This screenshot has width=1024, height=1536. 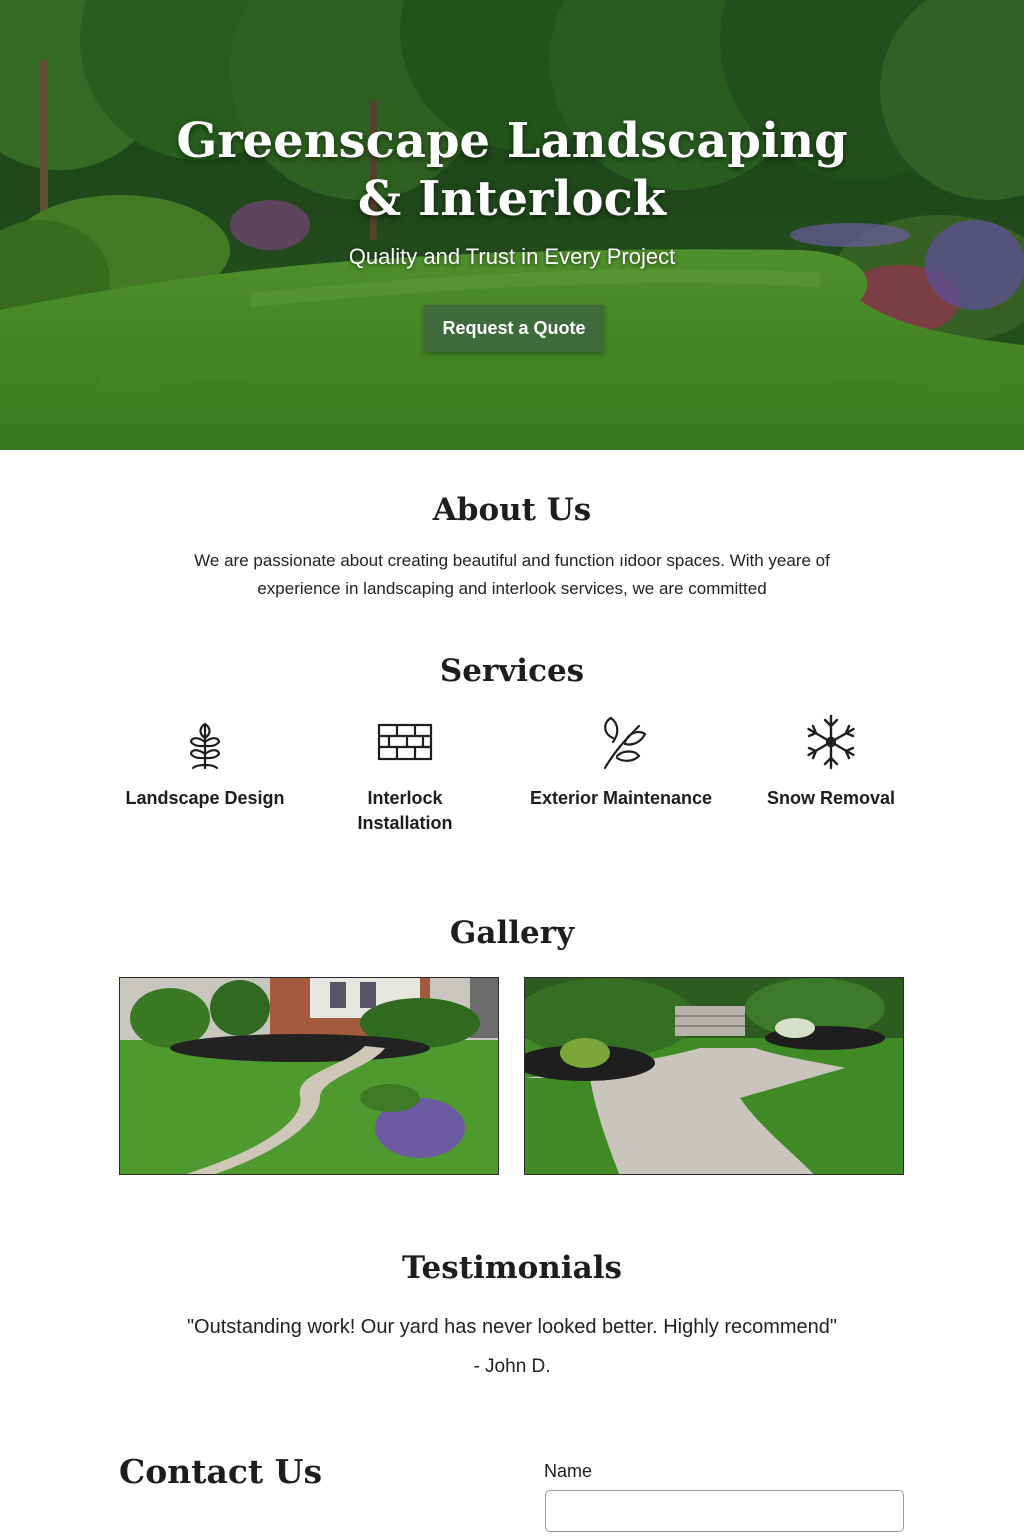 I want to click on snowflake-icon, so click(x=831, y=742).